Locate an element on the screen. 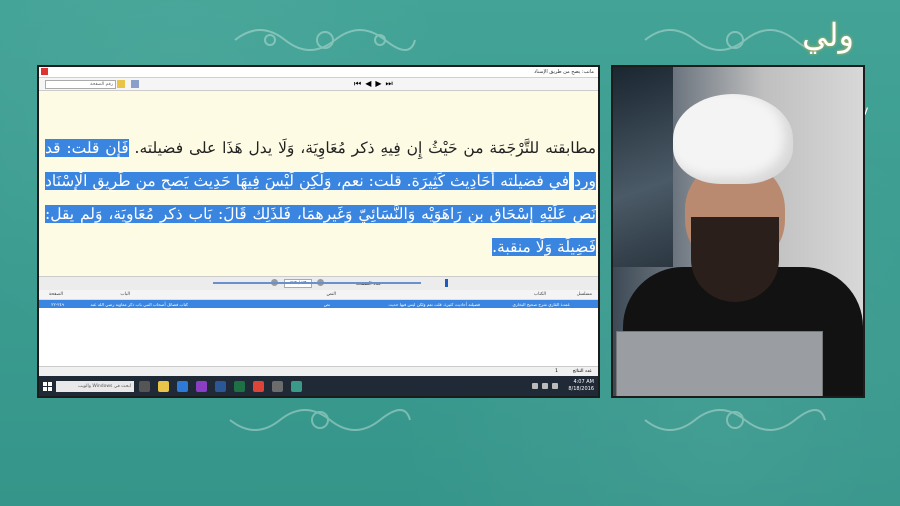 This screenshot has width=900, height=506. excel-icon is located at coordinates (239, 386).